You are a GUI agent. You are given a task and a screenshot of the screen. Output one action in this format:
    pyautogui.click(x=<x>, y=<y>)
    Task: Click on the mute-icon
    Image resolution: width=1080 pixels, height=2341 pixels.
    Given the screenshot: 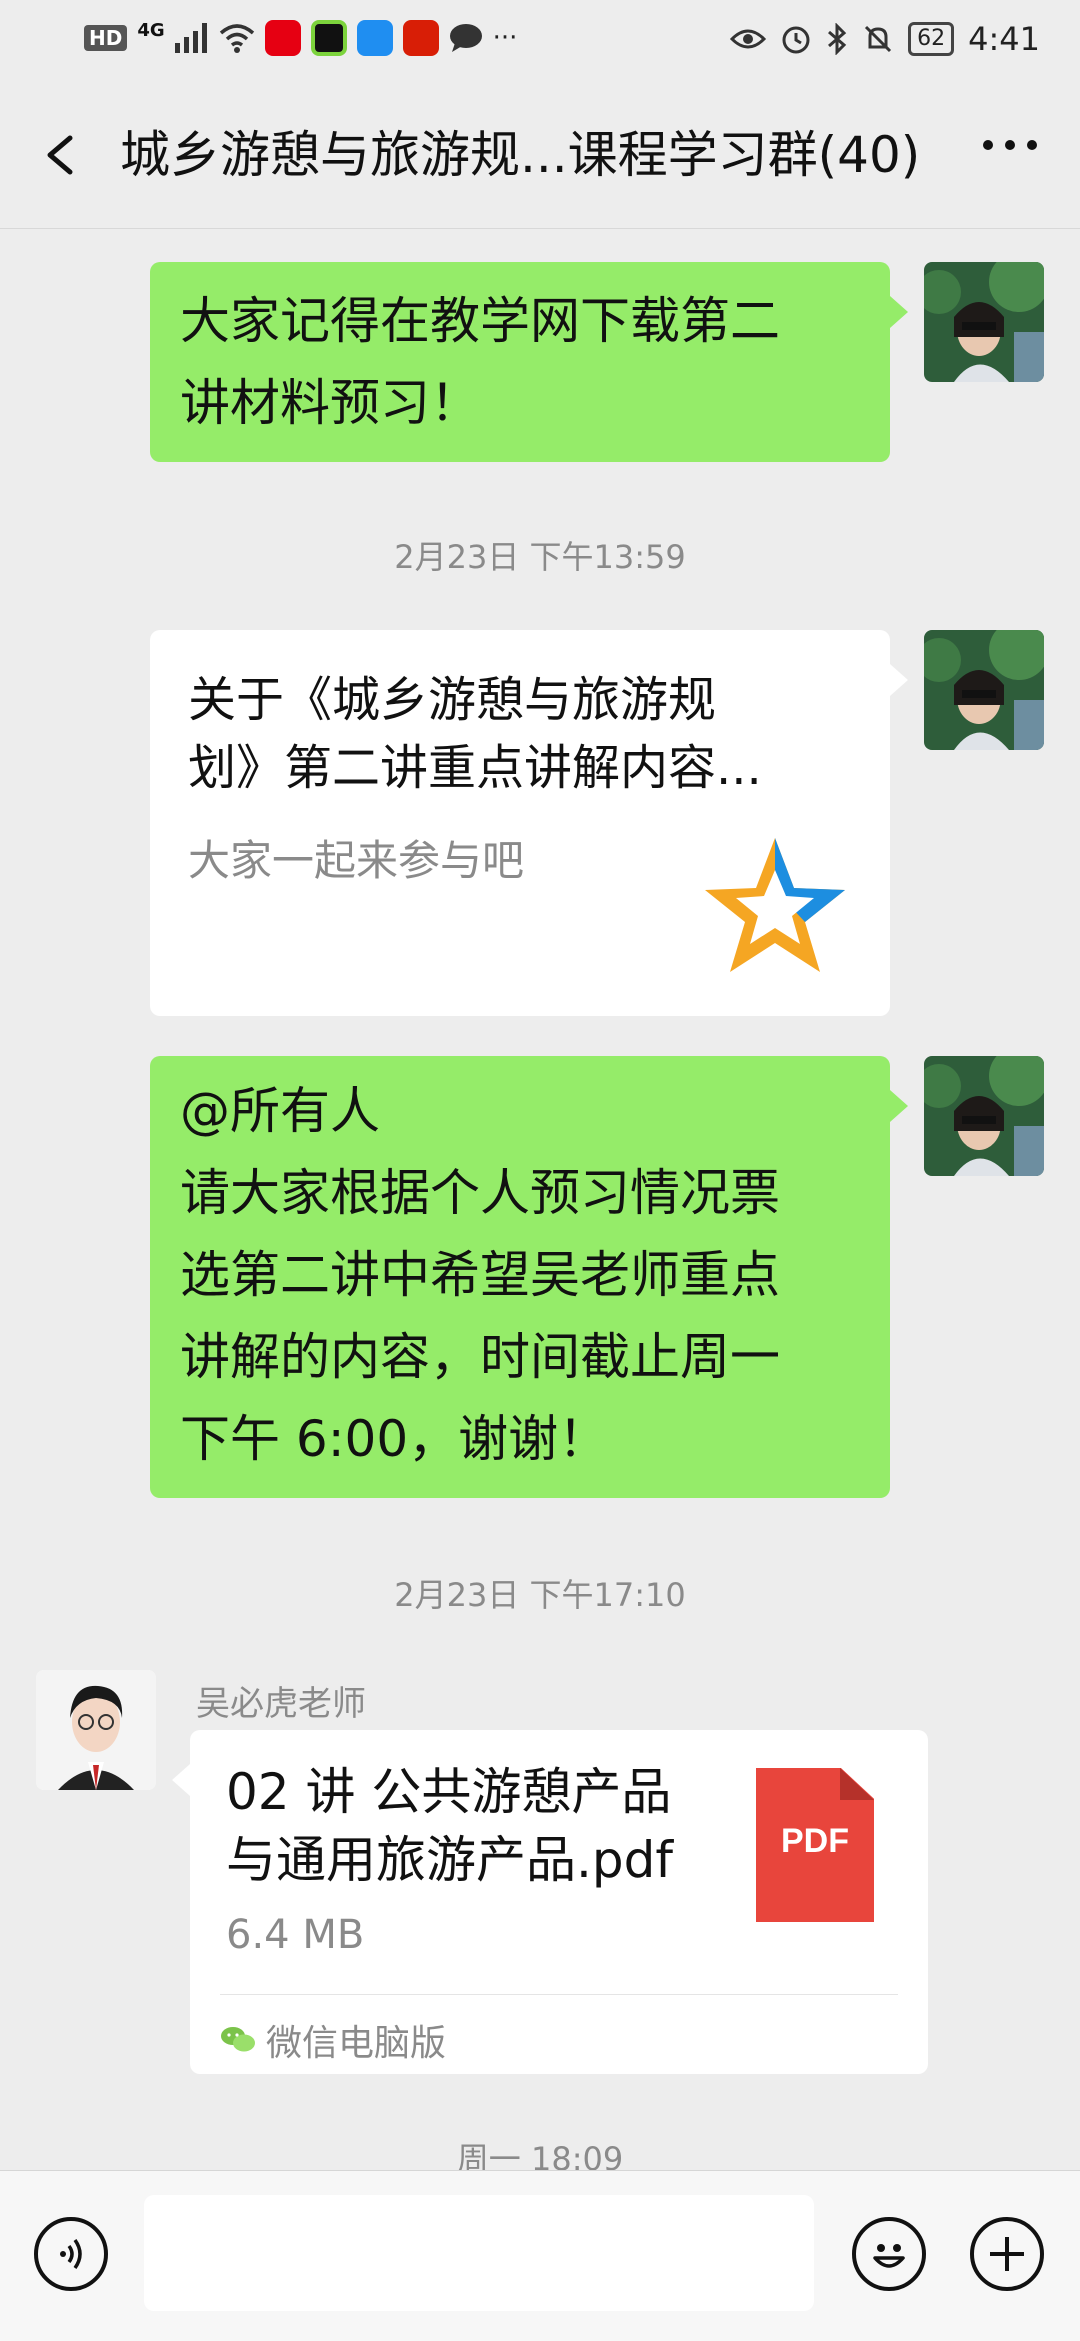 What is the action you would take?
    pyautogui.click(x=878, y=39)
    